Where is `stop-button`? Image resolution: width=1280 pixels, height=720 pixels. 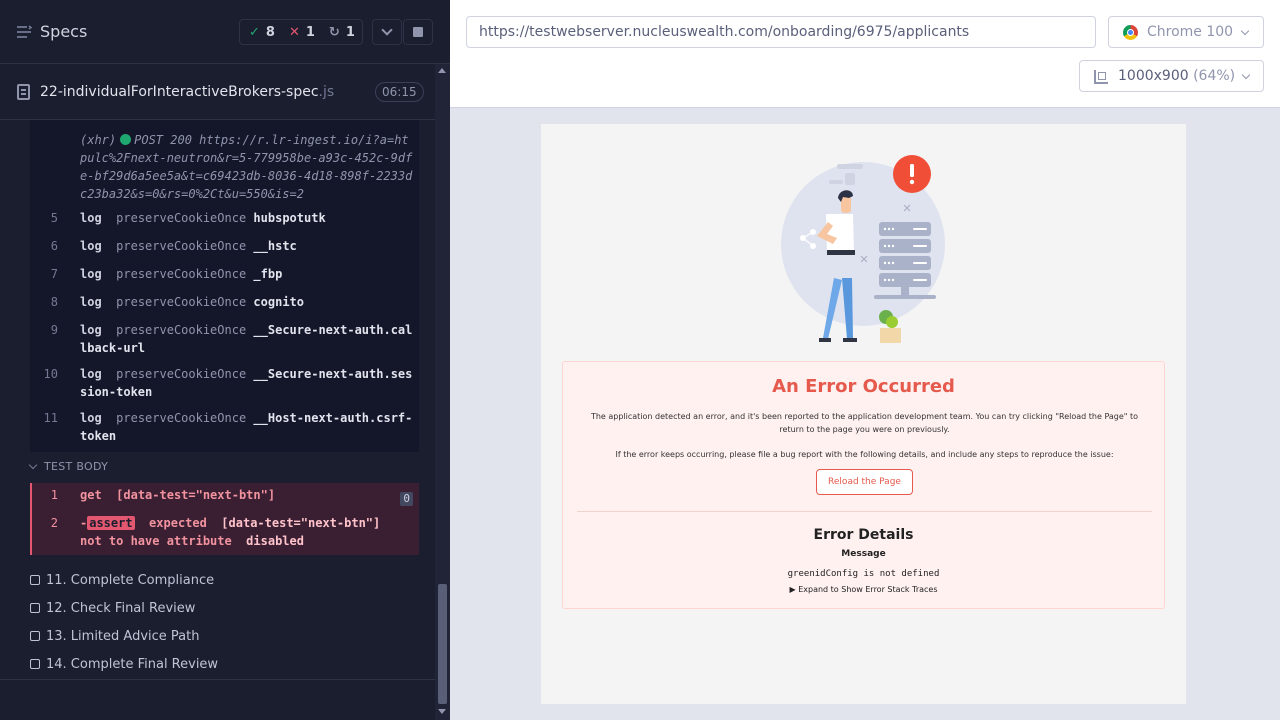
stop-button is located at coordinates (418, 32).